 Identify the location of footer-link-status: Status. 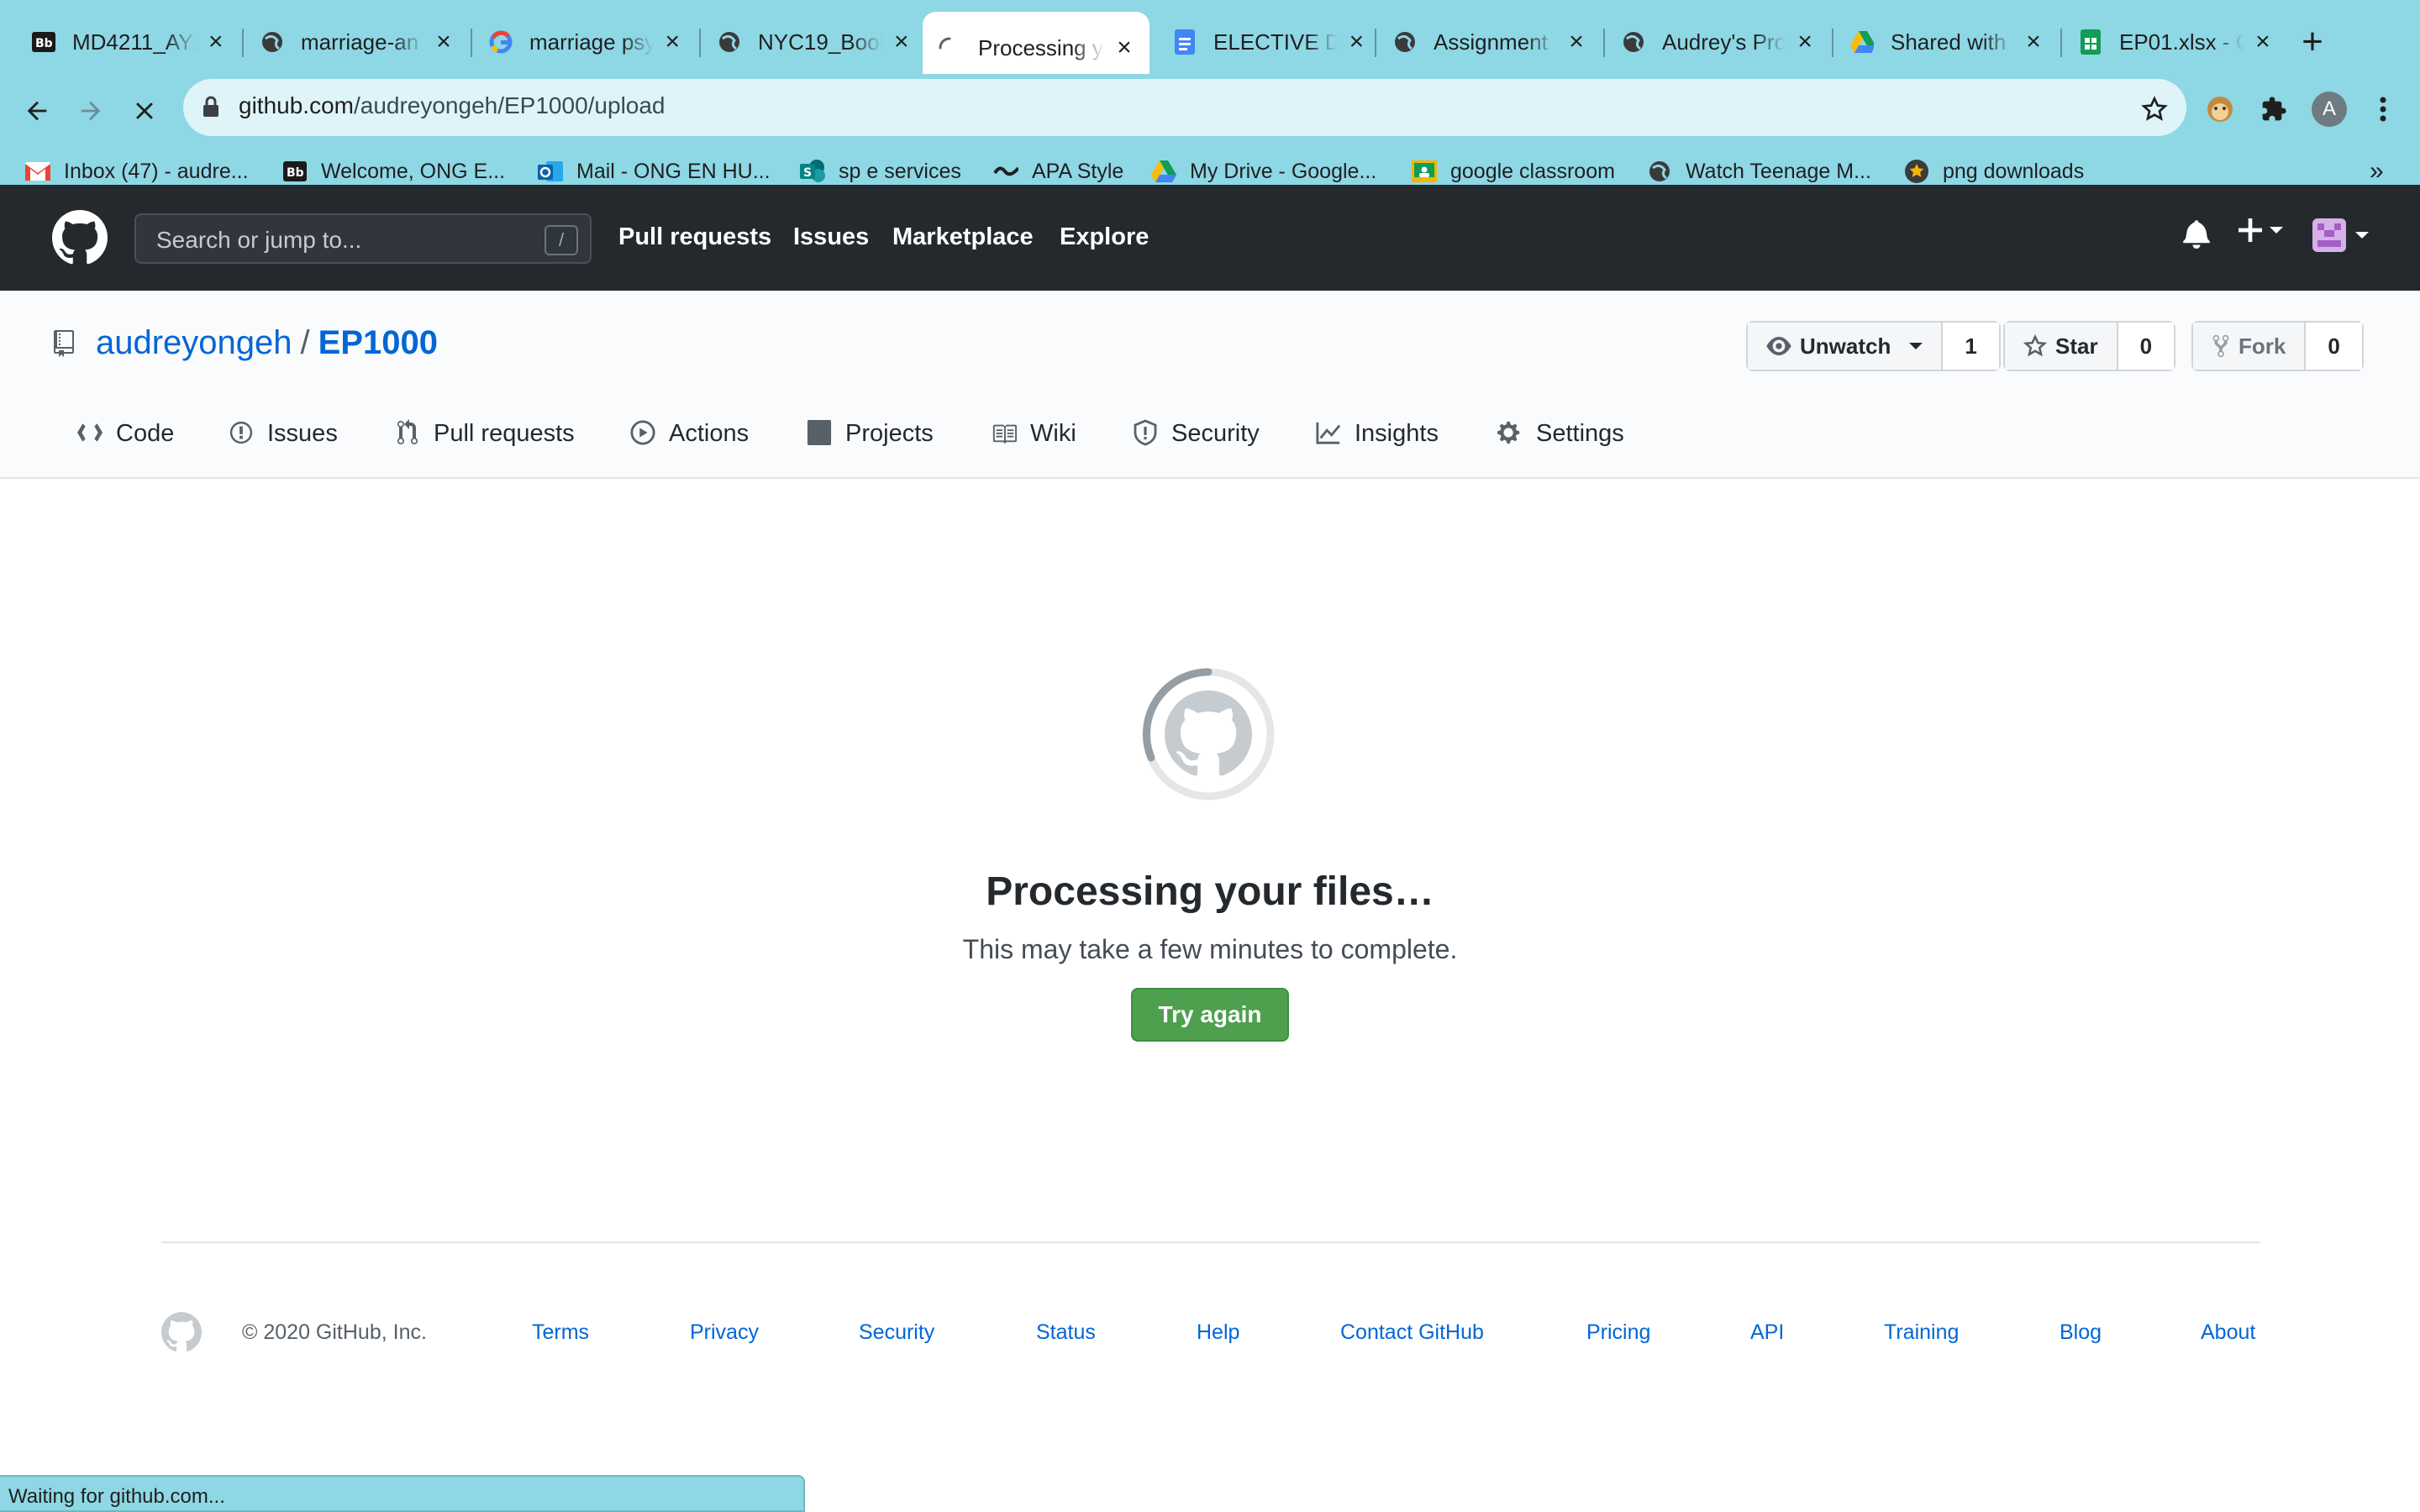
(1066, 1332).